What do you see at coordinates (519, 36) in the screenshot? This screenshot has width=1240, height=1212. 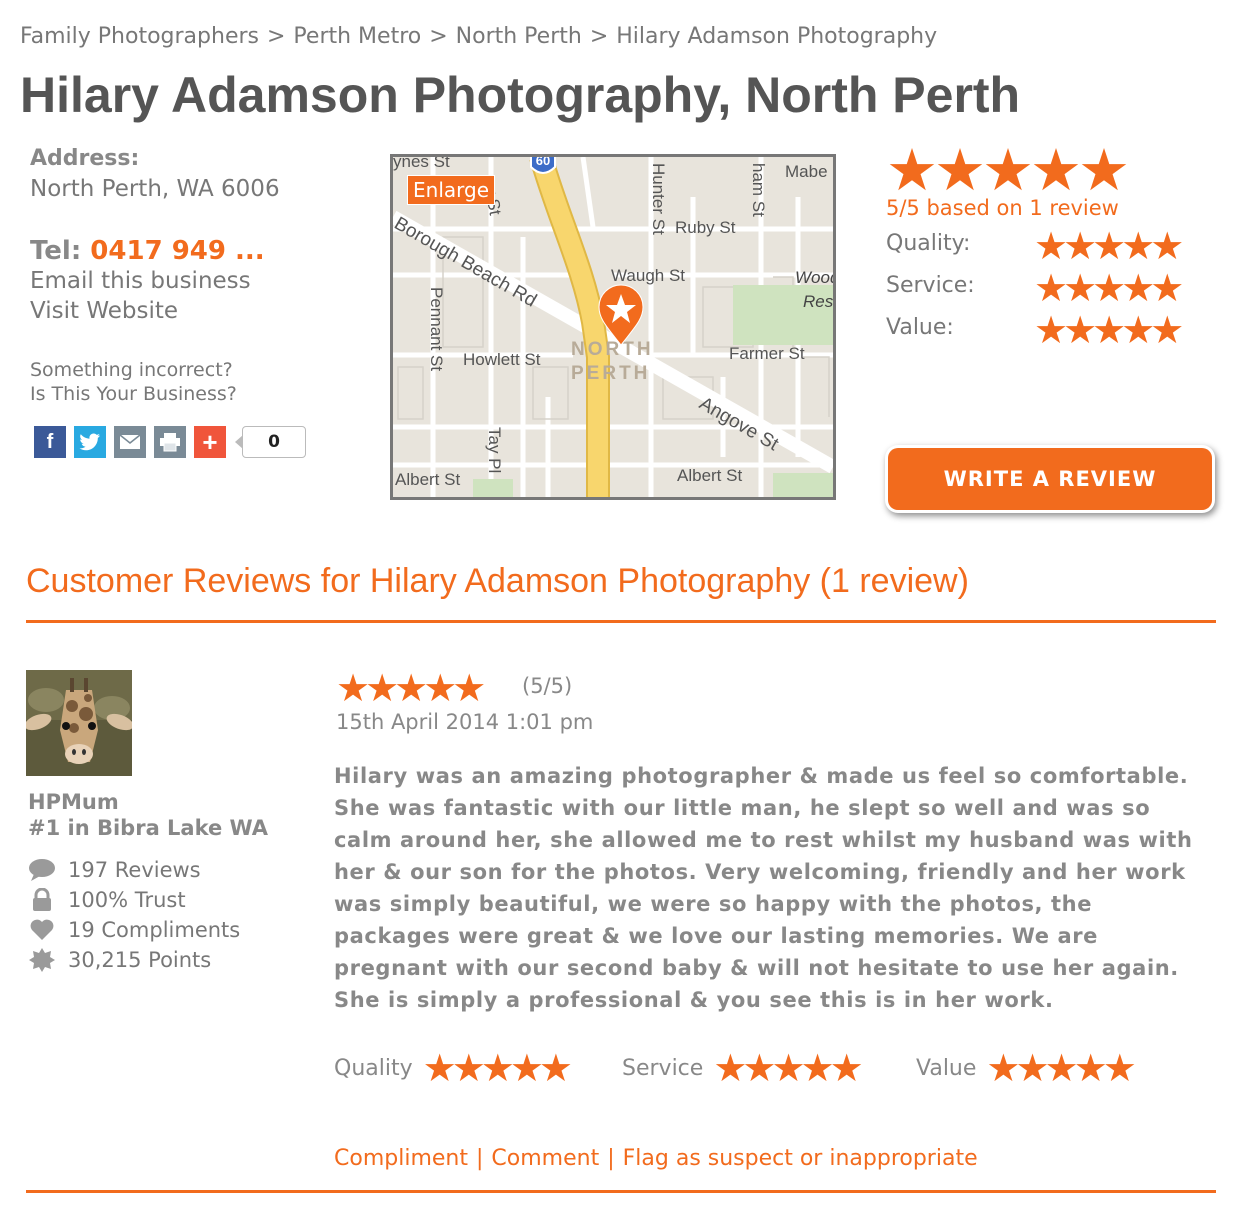 I see `breadcrumb-north-perth: North Perth` at bounding box center [519, 36].